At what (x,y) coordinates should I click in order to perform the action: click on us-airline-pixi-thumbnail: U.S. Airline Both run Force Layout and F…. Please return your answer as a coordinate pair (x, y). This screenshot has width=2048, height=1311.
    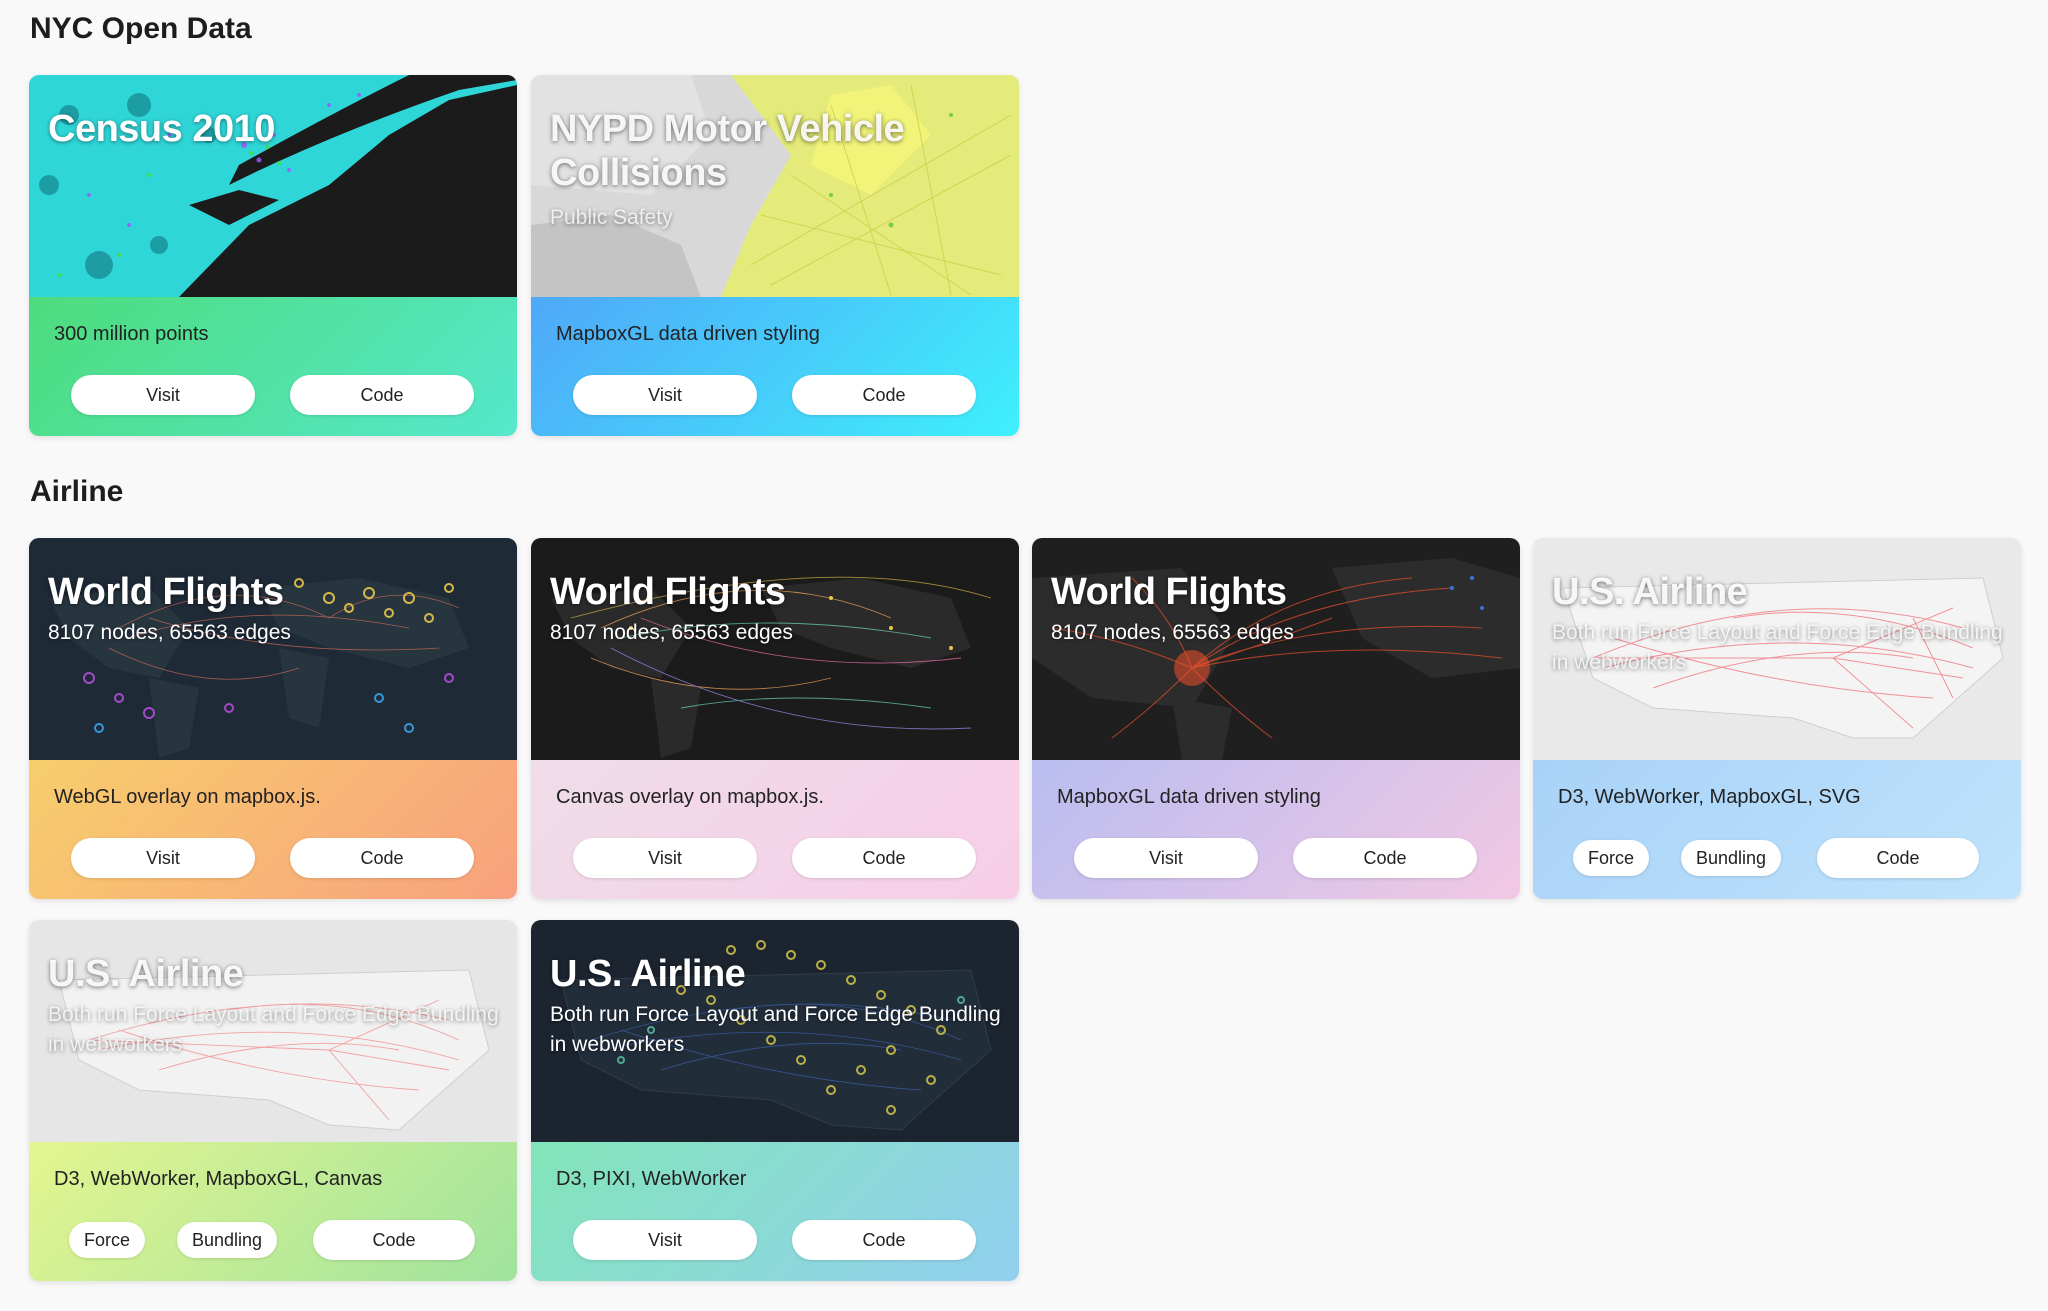
    Looking at the image, I should click on (775, 1031).